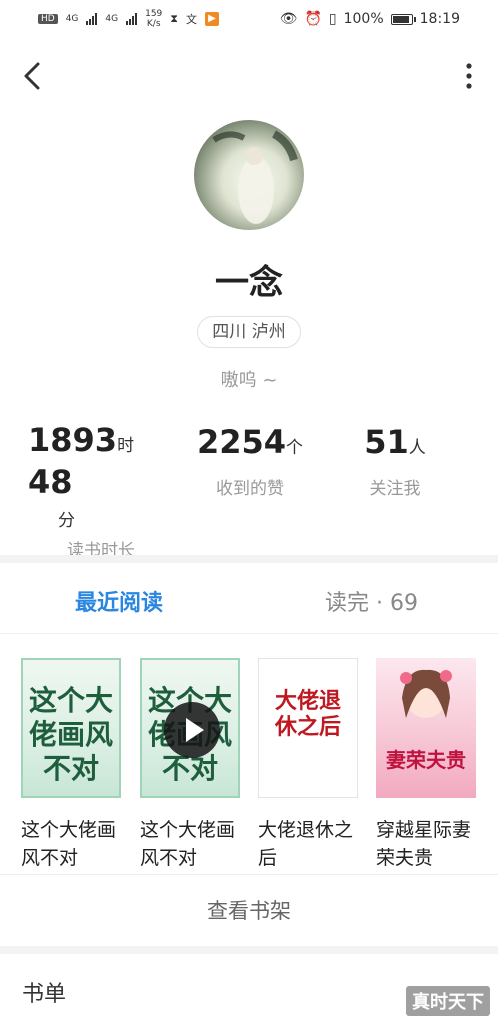 This screenshot has height=1020, width=498. Describe the element at coordinates (469, 76) in the screenshot. I see `more-menu-icon` at that location.